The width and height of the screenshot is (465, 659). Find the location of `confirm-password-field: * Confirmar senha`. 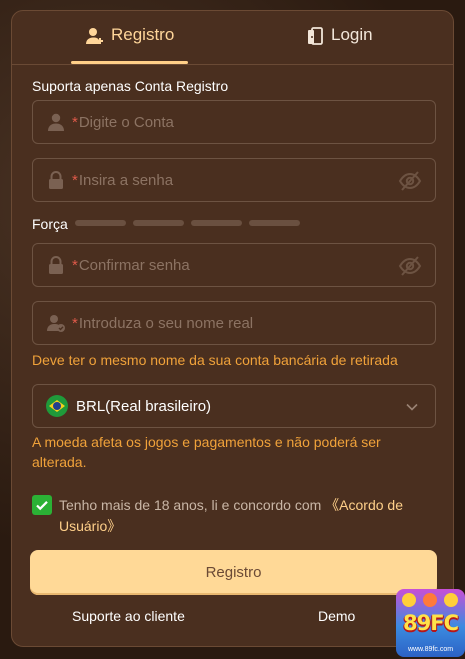

confirm-password-field: * Confirmar senha is located at coordinates (234, 265).